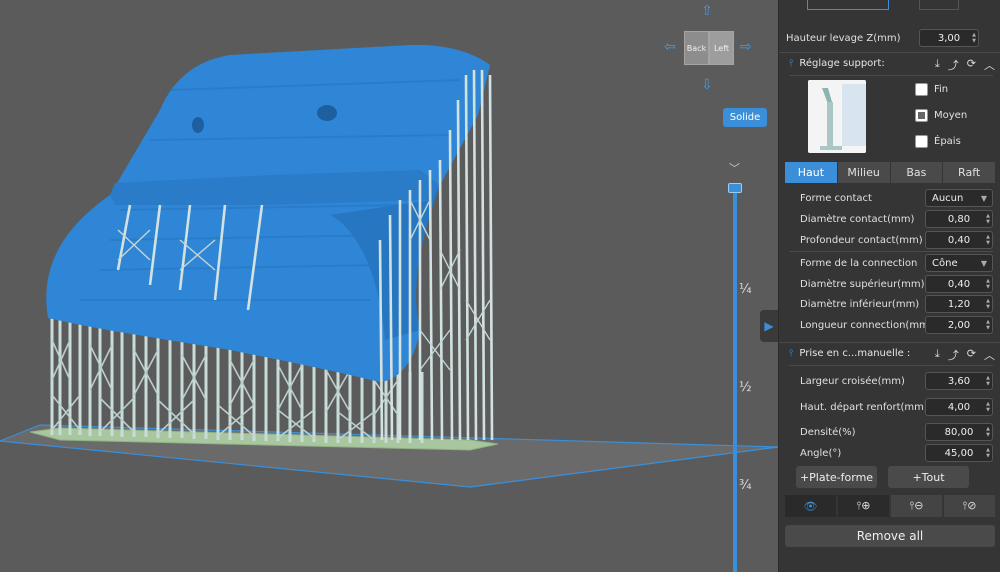  I want to click on reinforce-start-label: Haut. départ renfort(mm), so click(864, 407).